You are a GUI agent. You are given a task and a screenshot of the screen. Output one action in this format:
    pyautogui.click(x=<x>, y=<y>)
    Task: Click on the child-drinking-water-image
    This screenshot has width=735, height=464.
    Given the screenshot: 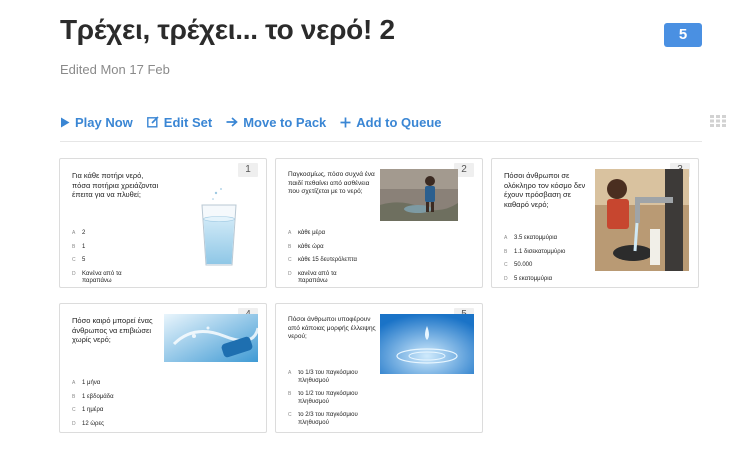 What is the action you would take?
    pyautogui.click(x=419, y=195)
    